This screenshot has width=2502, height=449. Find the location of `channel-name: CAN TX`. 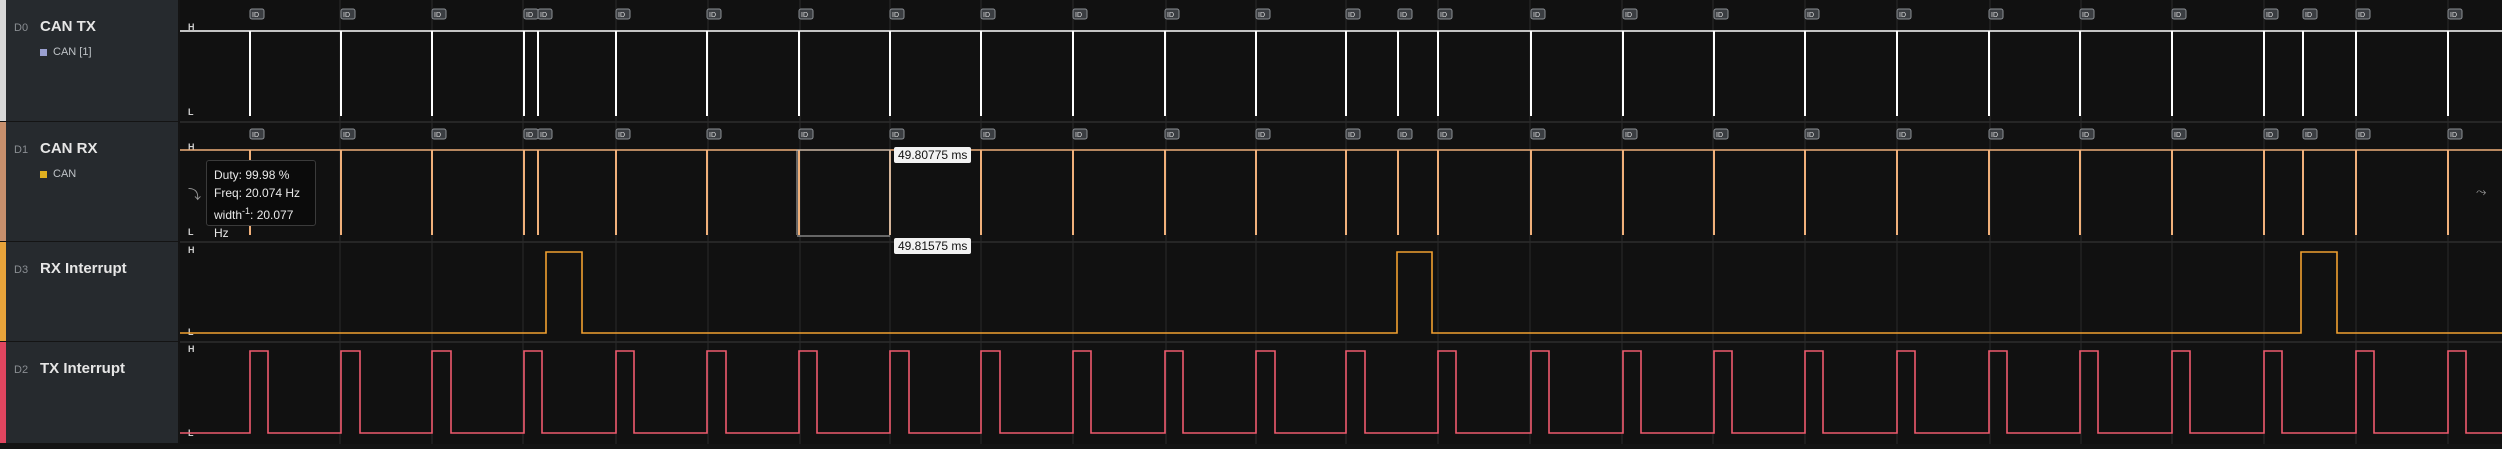

channel-name: CAN TX is located at coordinates (68, 26).